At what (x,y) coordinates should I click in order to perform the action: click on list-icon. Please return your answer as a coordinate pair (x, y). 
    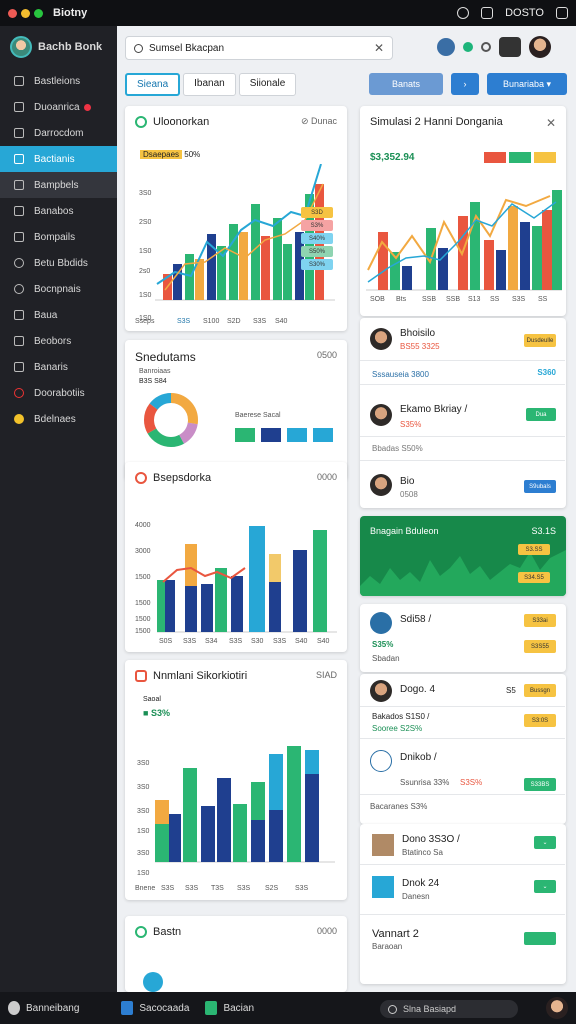
    Looking at the image, I should click on (19, 315).